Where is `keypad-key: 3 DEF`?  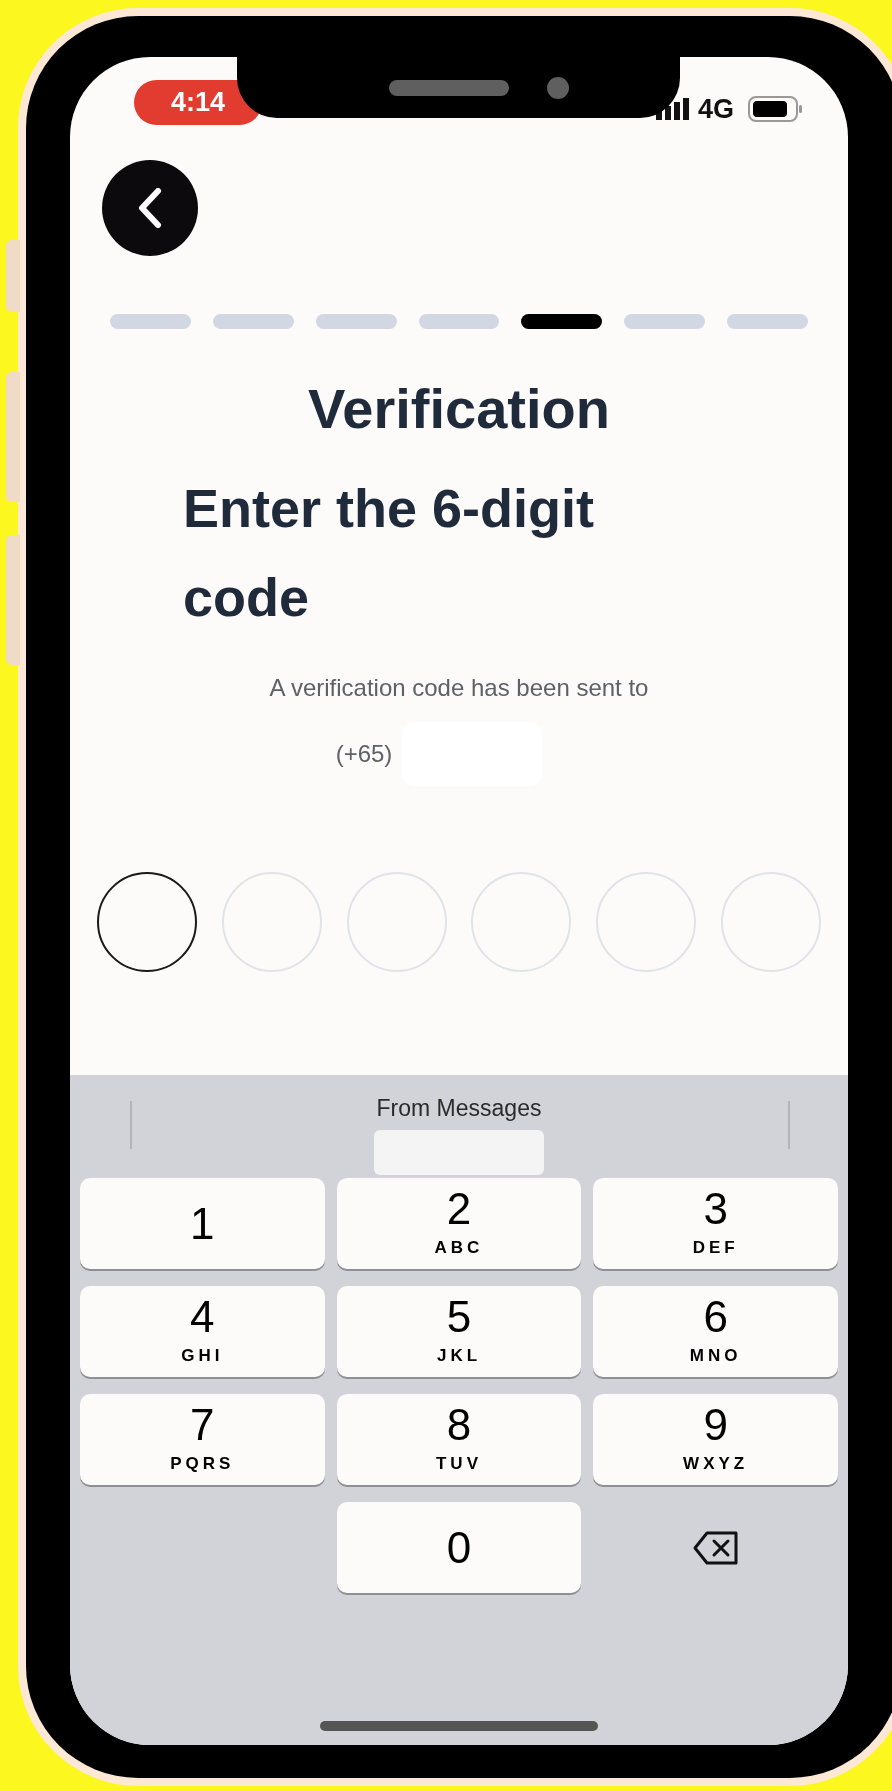
keypad-key: 3 DEF is located at coordinates (715, 1223).